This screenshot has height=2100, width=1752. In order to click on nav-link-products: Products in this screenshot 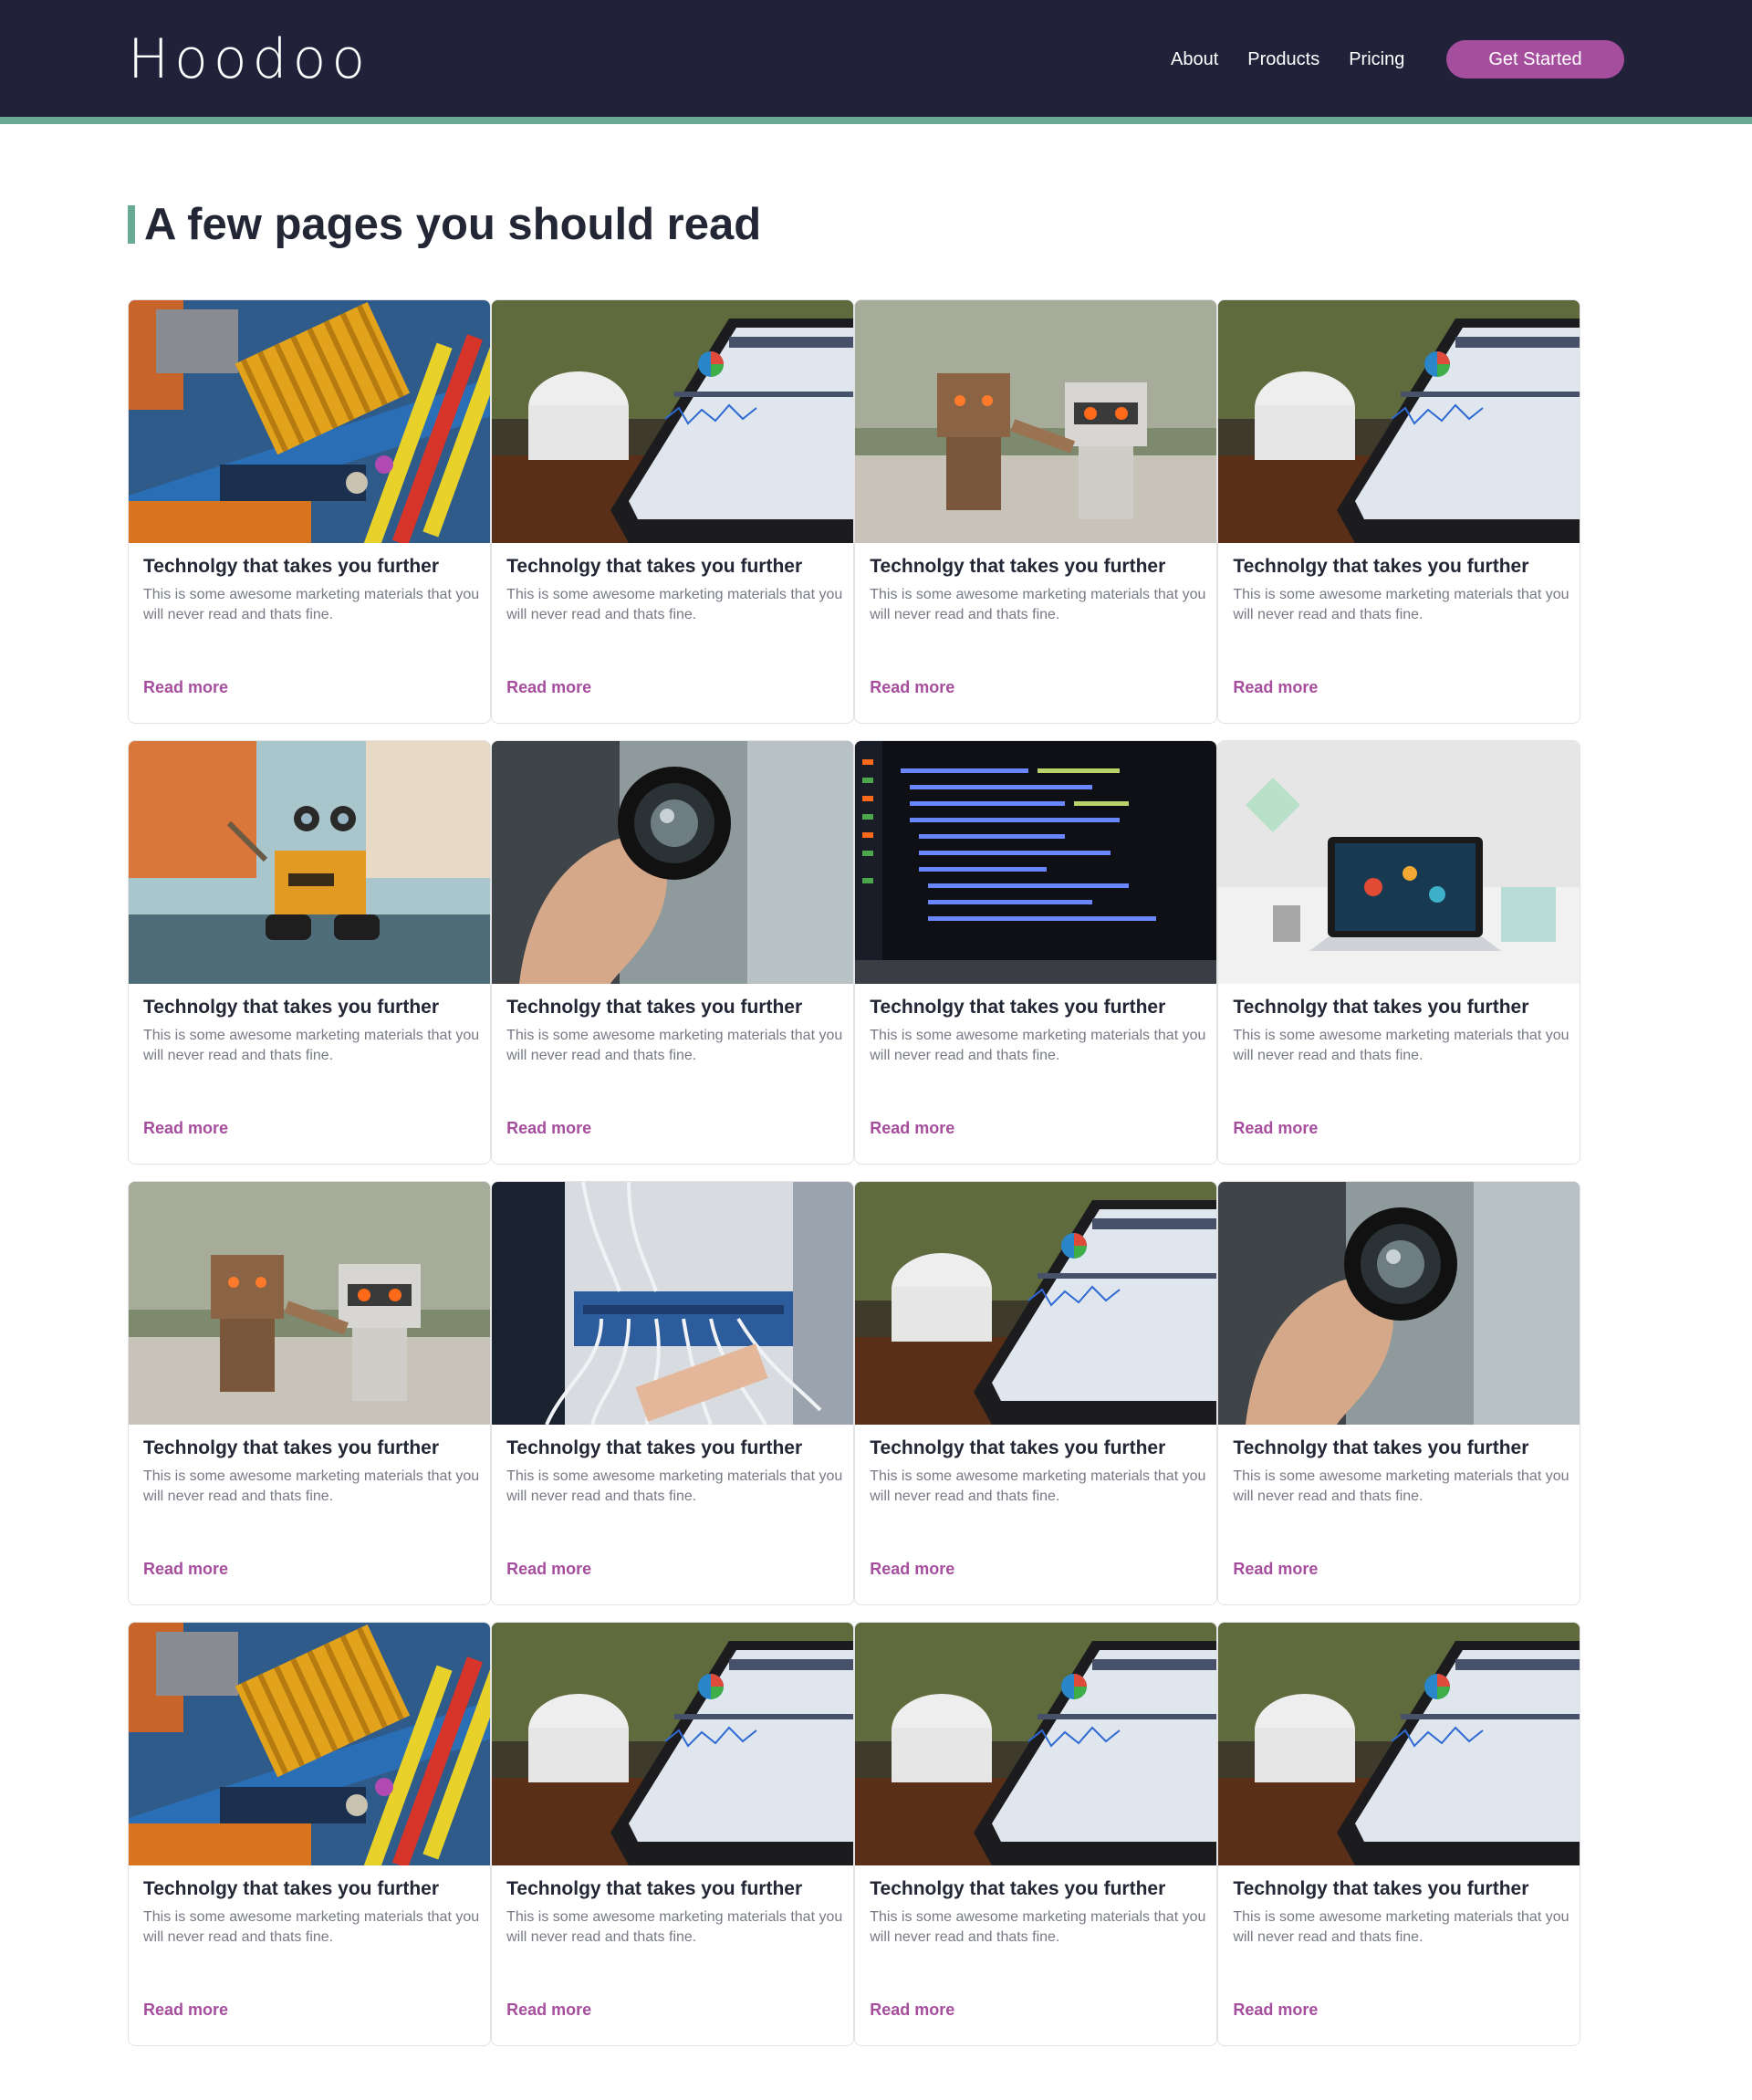, I will do `click(1283, 59)`.